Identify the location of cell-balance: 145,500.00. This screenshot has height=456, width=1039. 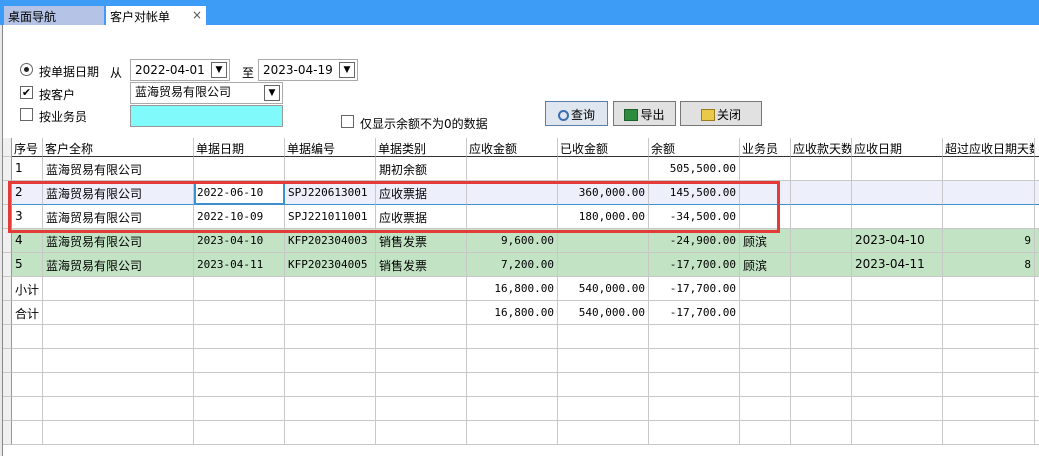
(694, 193).